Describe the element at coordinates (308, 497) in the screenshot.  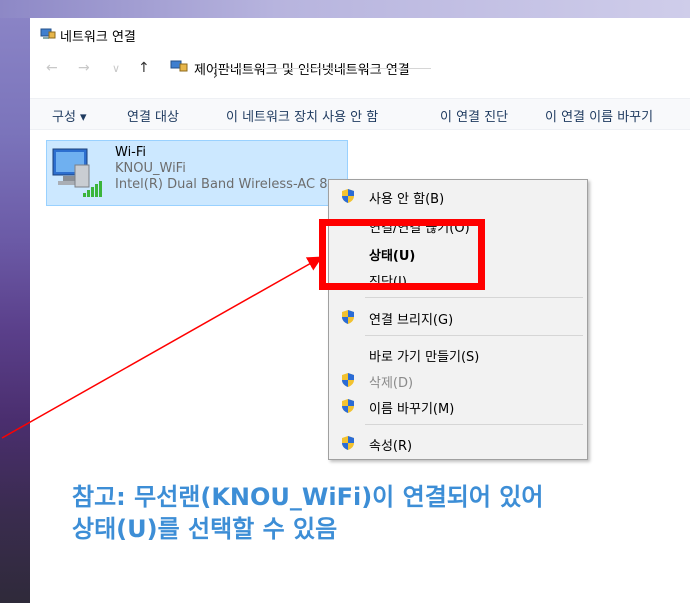
I see `annotation-line-1: 참고: 무선랜(KNOU_WiFi)이 연결되어 있어` at that location.